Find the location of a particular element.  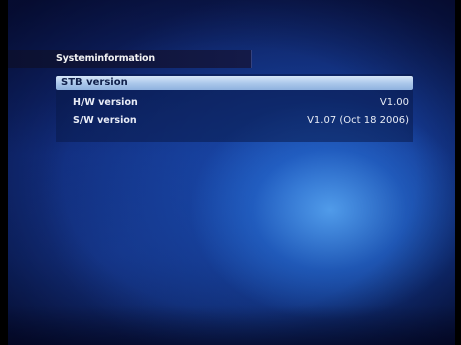

sw-version-value: V1.07 (Oct 18 2006) is located at coordinates (358, 120).